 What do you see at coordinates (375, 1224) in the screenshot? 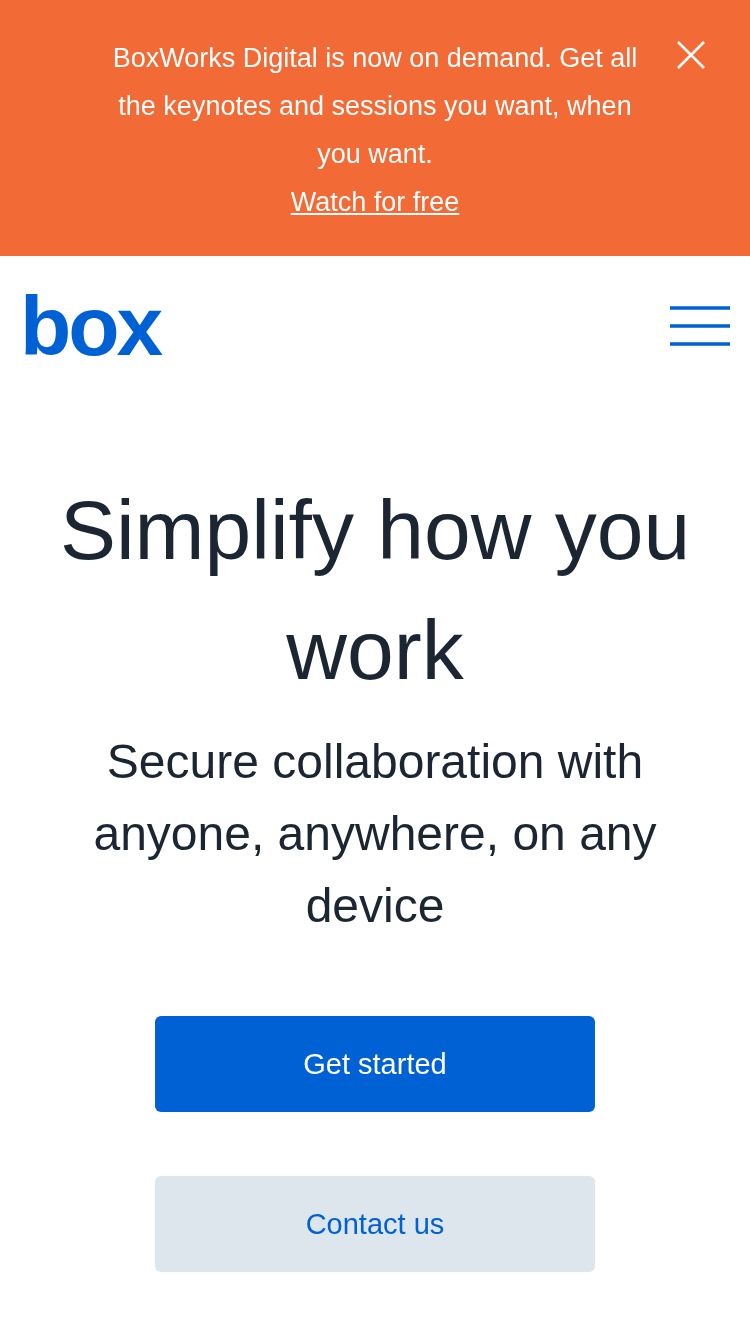
I see `contact-button: Contact us` at bounding box center [375, 1224].